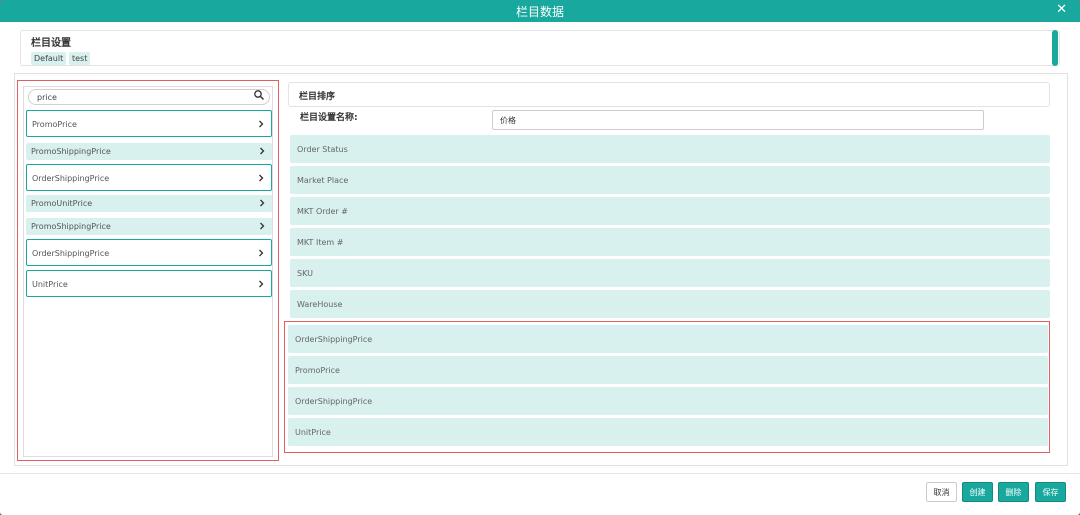 Image resolution: width=1080 pixels, height=515 pixels. Describe the element at coordinates (670, 273) in the screenshot. I see `column-order-row: SKU` at that location.